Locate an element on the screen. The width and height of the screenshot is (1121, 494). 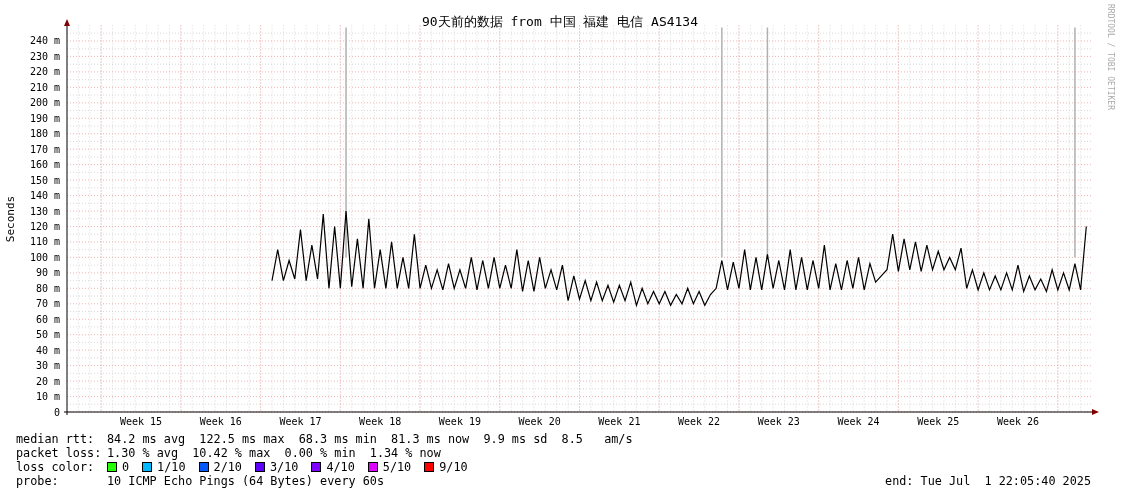
axis-label: 100 m is located at coordinates (44, 257).